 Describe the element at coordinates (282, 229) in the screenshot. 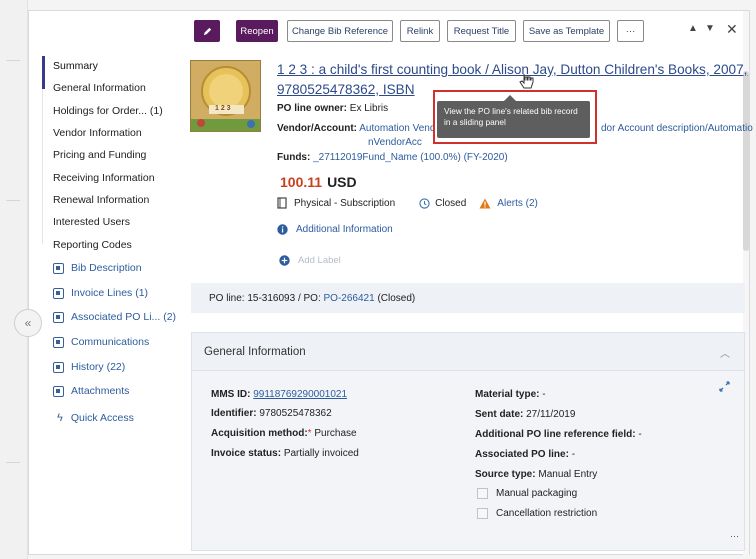

I see `info-icon` at that location.